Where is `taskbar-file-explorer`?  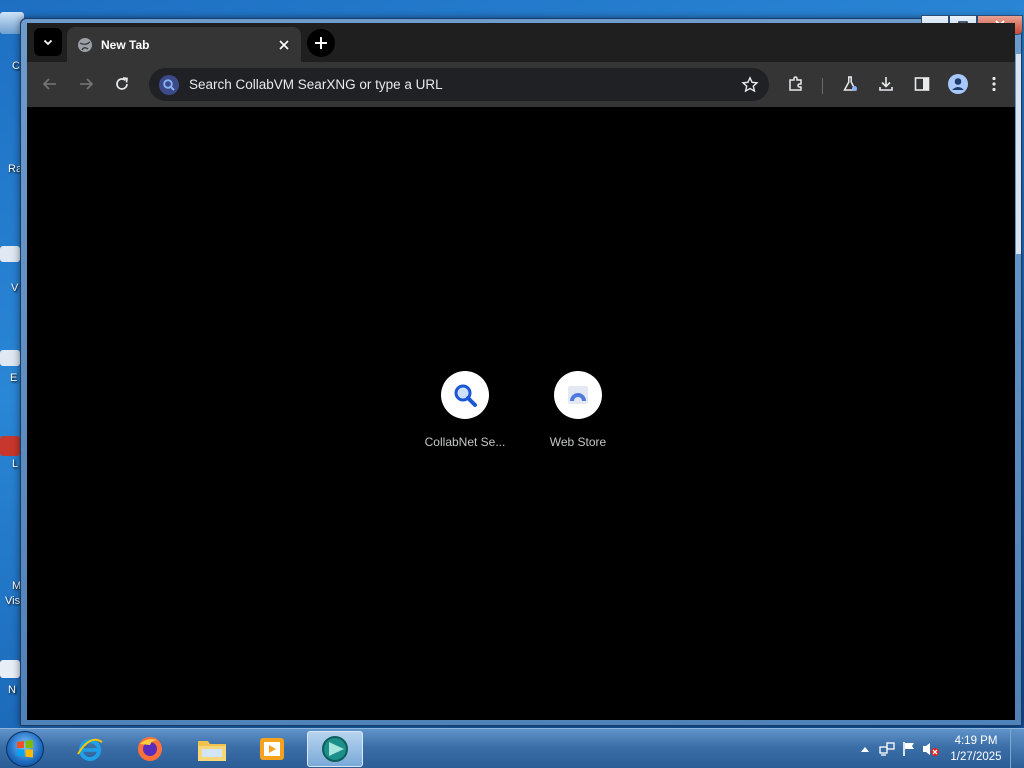 taskbar-file-explorer is located at coordinates (212, 749).